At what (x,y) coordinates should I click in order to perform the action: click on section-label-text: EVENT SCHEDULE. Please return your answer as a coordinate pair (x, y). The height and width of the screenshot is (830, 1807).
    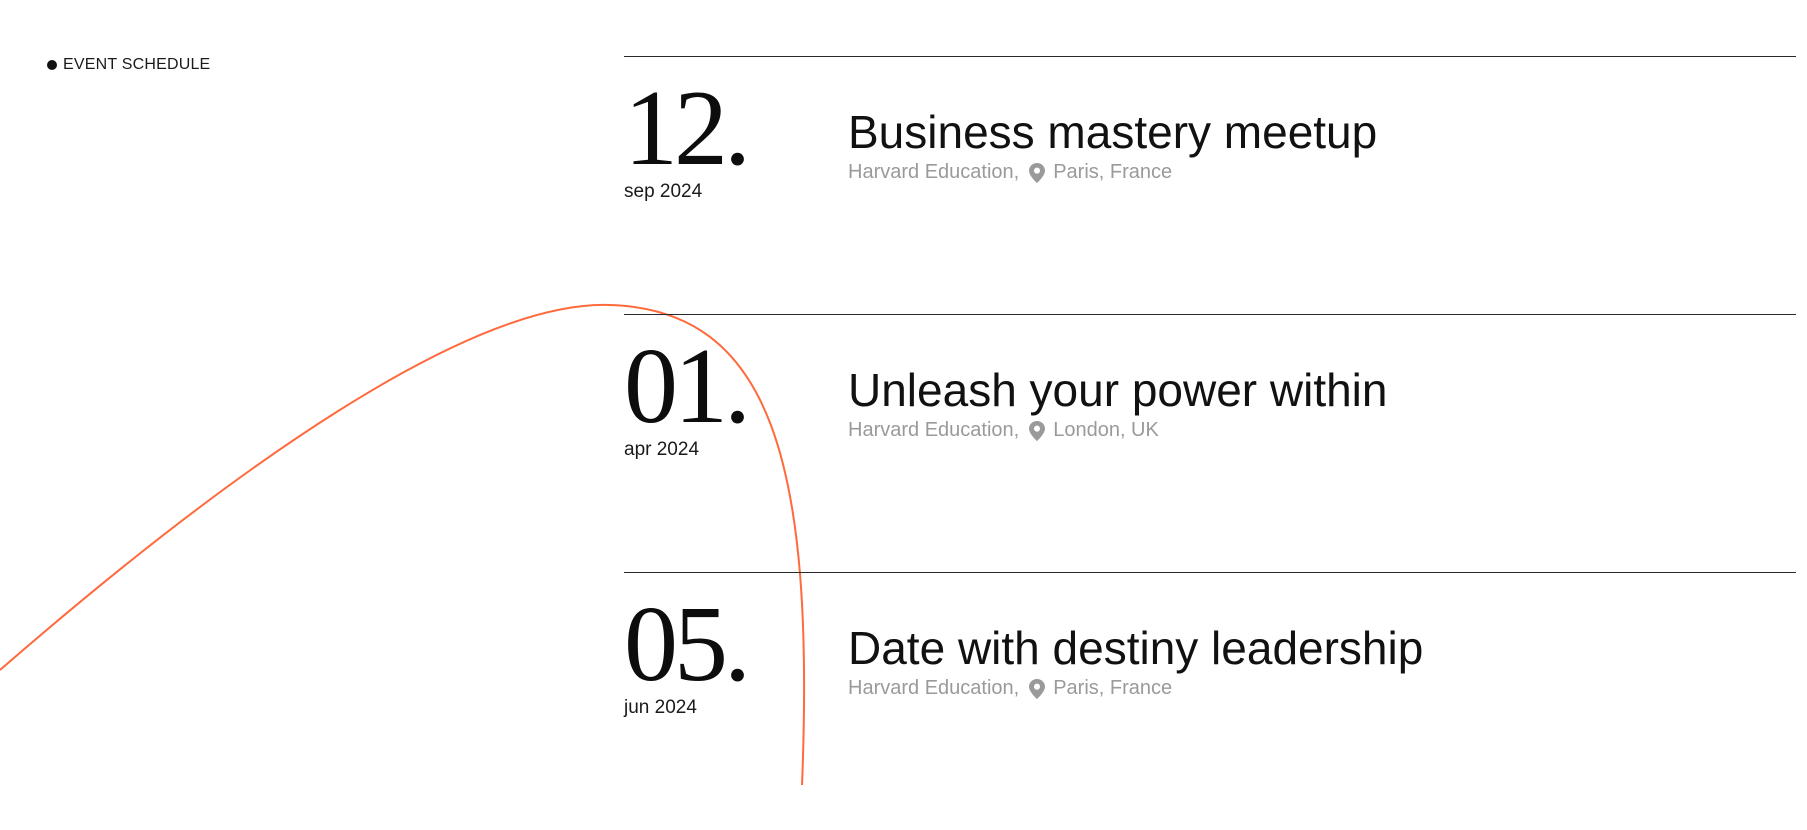
    Looking at the image, I should click on (137, 64).